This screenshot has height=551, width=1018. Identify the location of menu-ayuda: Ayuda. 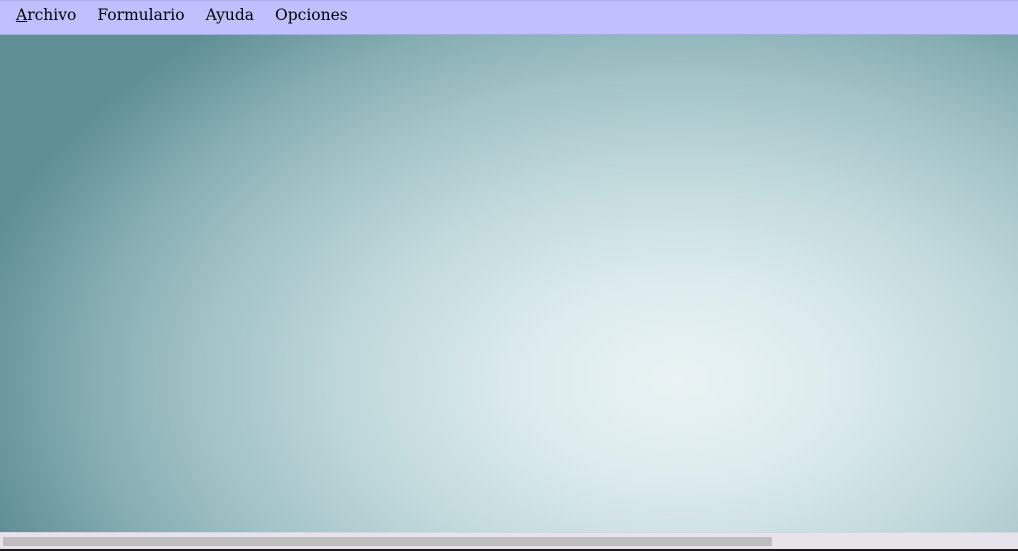
(230, 17).